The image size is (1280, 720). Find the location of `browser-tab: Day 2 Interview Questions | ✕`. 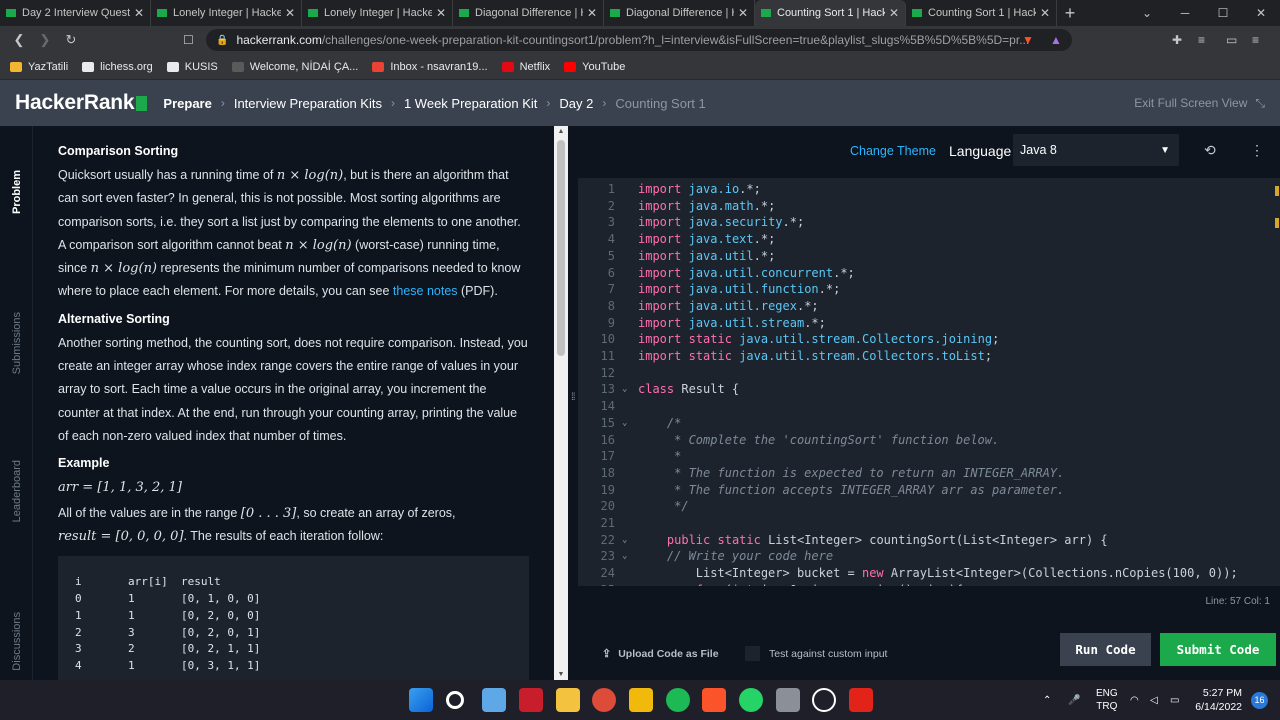

browser-tab: Day 2 Interview Questions | ✕ is located at coordinates (75, 13).